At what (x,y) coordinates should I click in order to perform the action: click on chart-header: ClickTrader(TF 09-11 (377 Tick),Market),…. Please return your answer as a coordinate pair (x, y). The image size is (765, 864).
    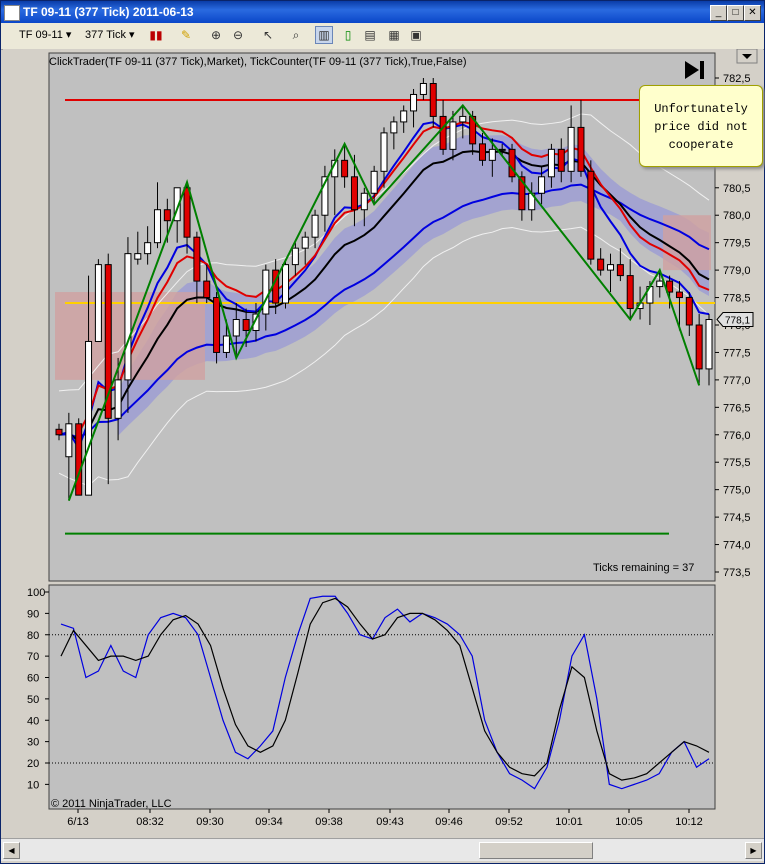
    Looking at the image, I should click on (258, 62).